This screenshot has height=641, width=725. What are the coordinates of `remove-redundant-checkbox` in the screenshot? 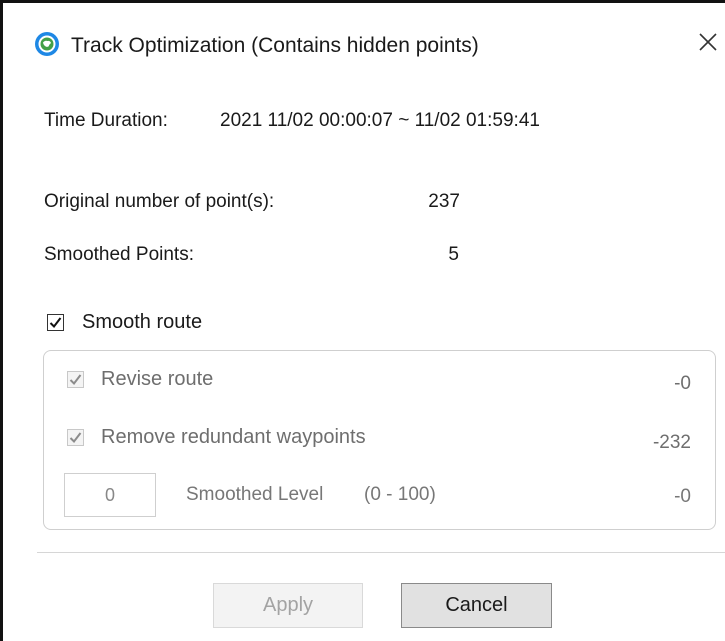 It's located at (75, 437).